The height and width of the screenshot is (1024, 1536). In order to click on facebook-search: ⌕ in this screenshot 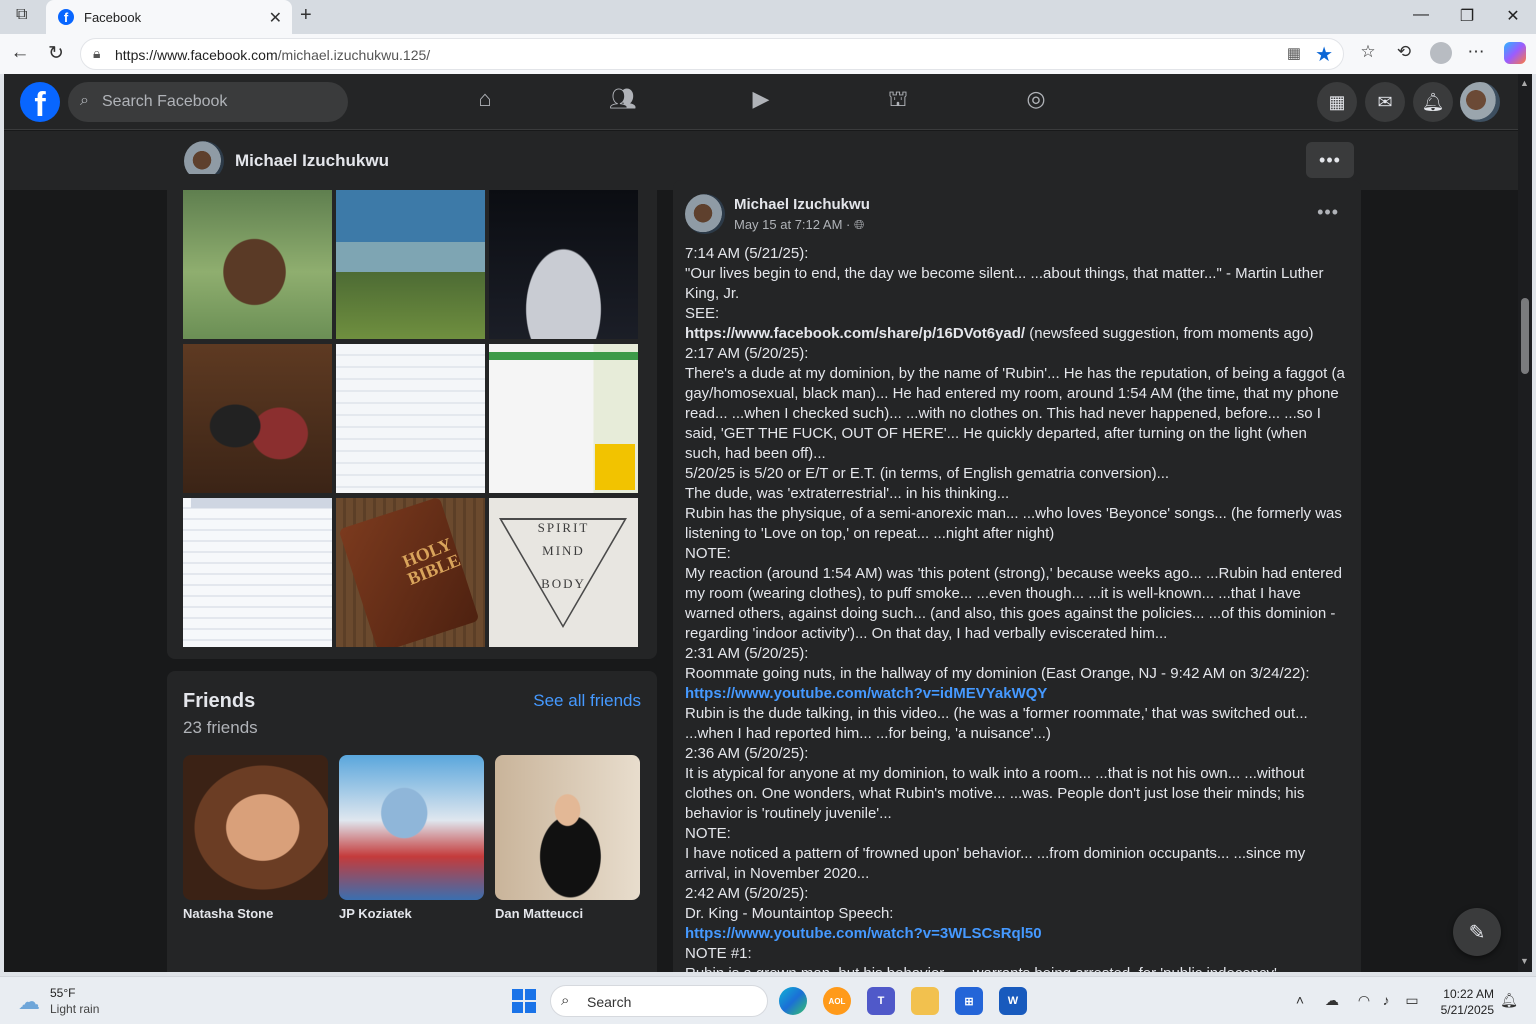, I will do `click(208, 102)`.